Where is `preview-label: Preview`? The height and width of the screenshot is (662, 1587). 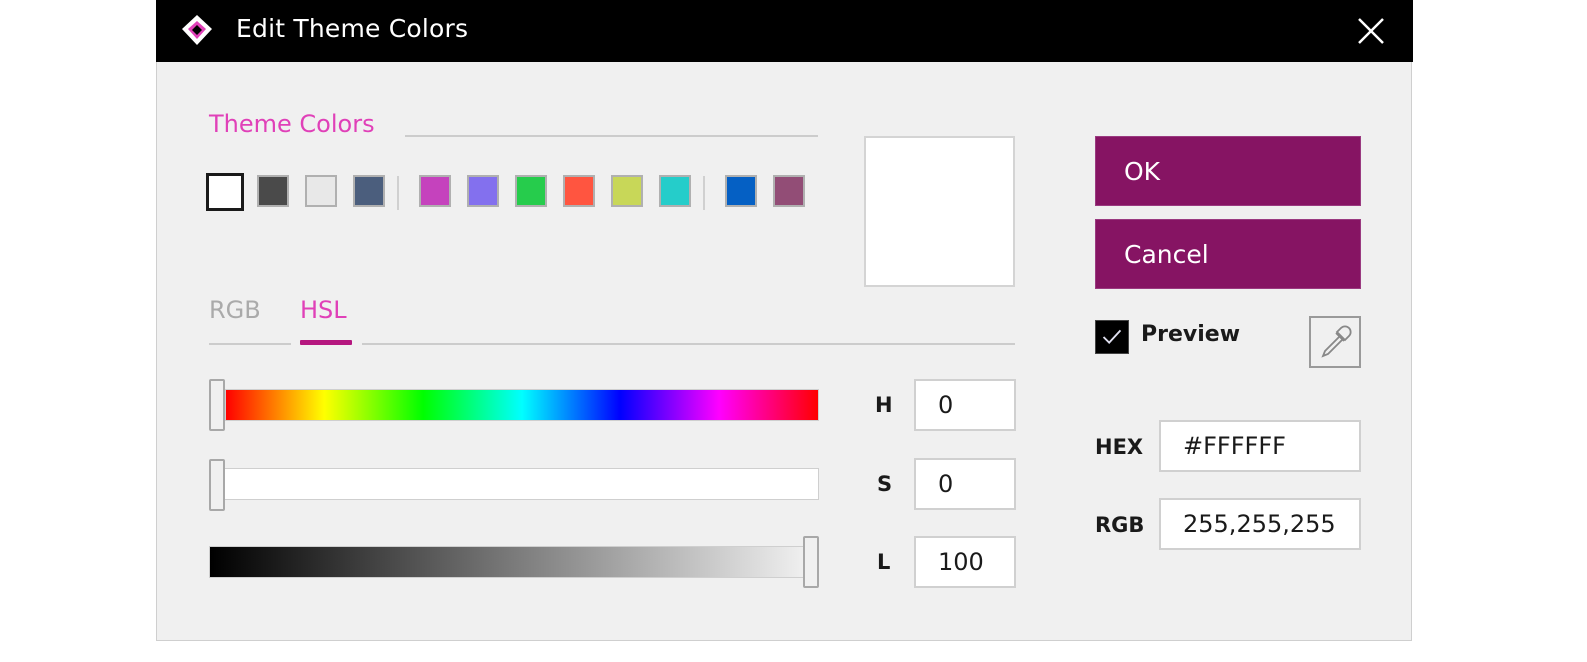
preview-label: Preview is located at coordinates (1191, 334).